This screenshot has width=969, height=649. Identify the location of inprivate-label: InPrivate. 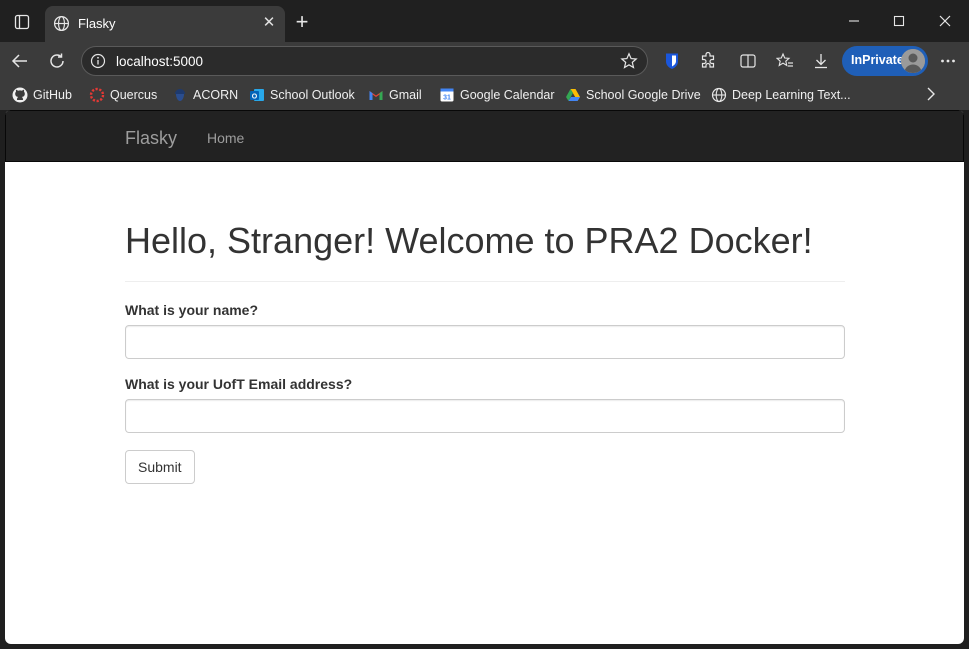
(877, 60).